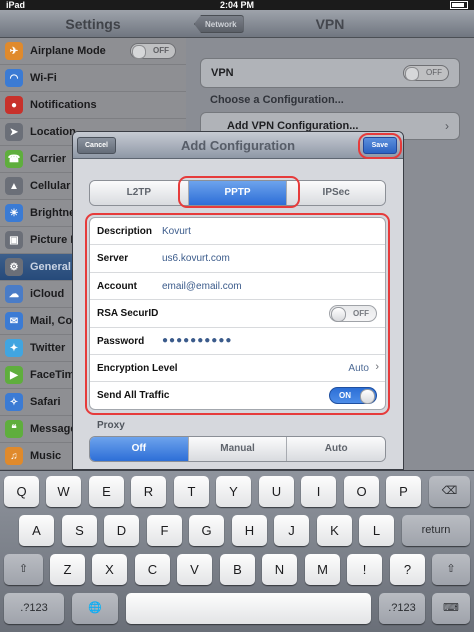 Image resolution: width=474 pixels, height=632 pixels. I want to click on pptp-highlight-ring, so click(239, 192).